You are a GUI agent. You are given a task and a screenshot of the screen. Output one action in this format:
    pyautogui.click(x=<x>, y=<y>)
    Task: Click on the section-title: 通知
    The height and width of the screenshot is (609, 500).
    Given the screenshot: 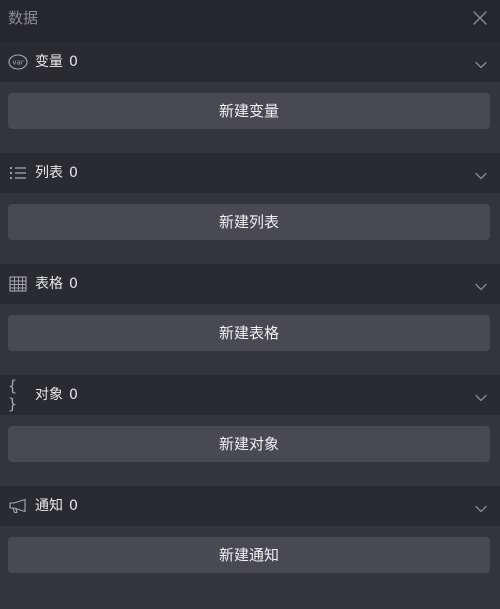 What is the action you would take?
    pyautogui.click(x=49, y=506)
    